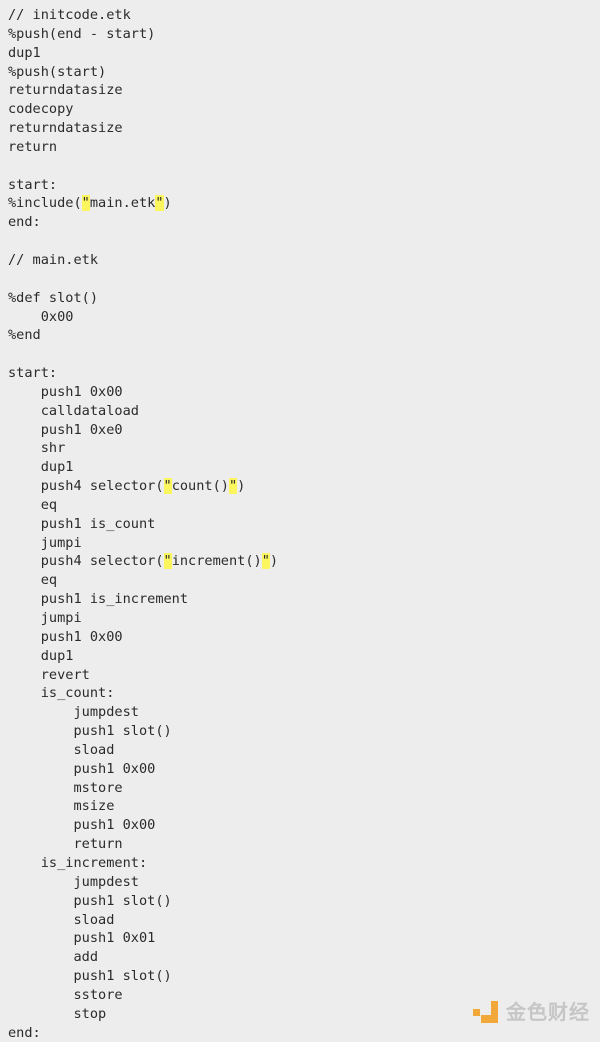 The image size is (600, 1042). Describe the element at coordinates (82, 938) in the screenshot. I see `code-line: push1 0x01` at that location.